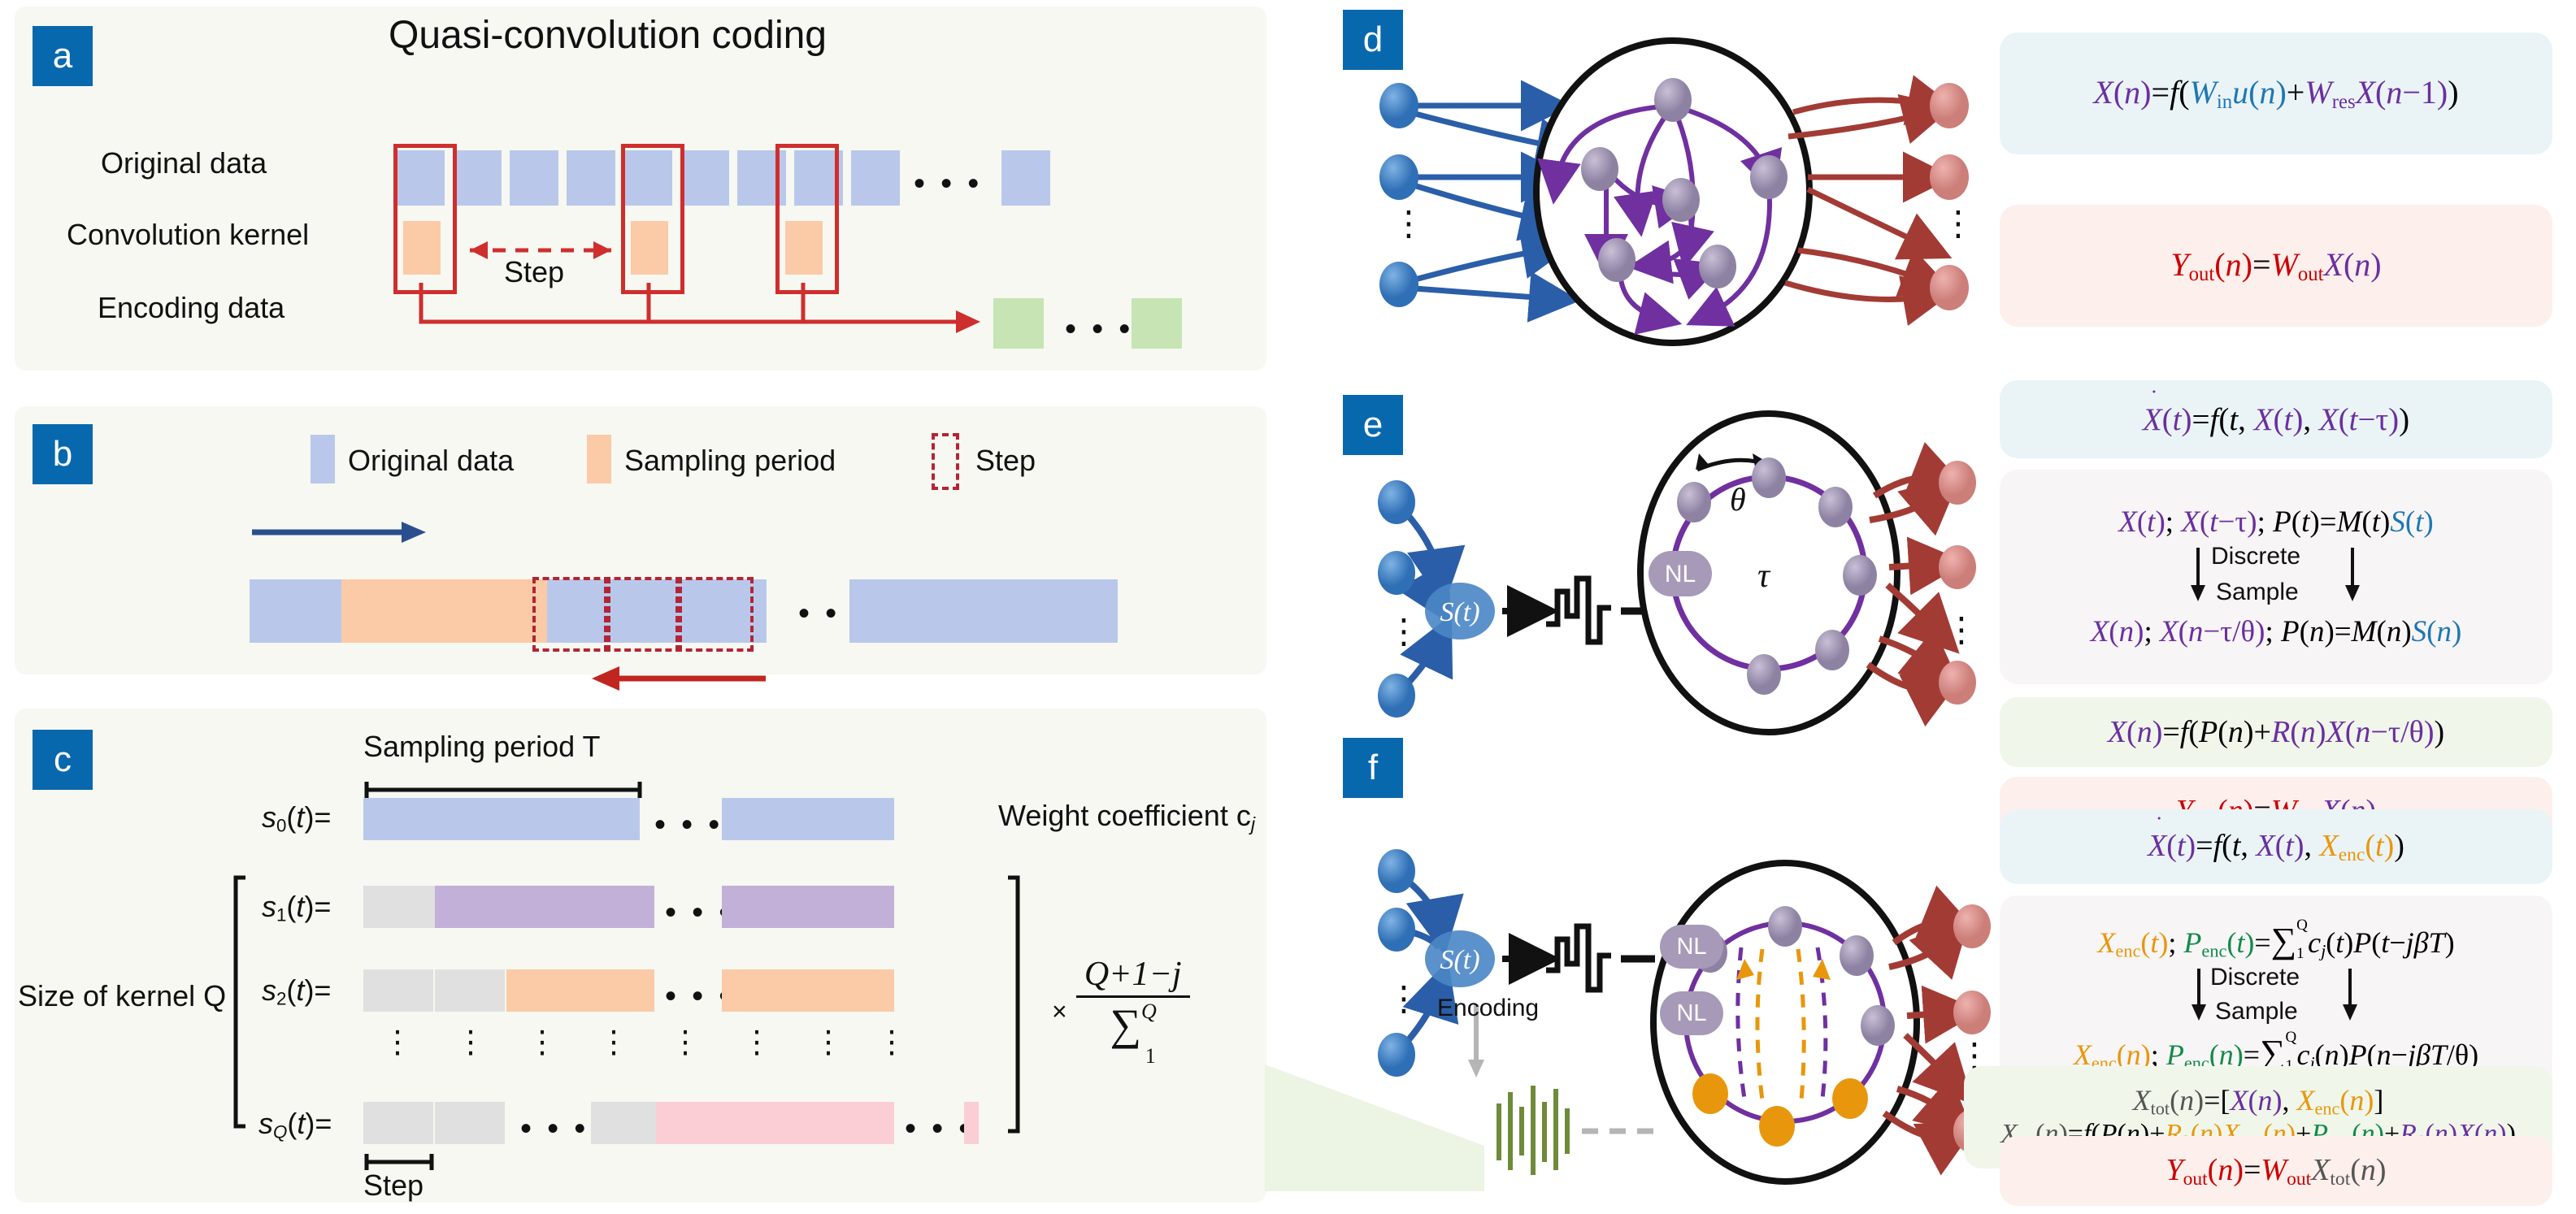  I want to click on weight-coefficient-sub: j, so click(1253, 824).